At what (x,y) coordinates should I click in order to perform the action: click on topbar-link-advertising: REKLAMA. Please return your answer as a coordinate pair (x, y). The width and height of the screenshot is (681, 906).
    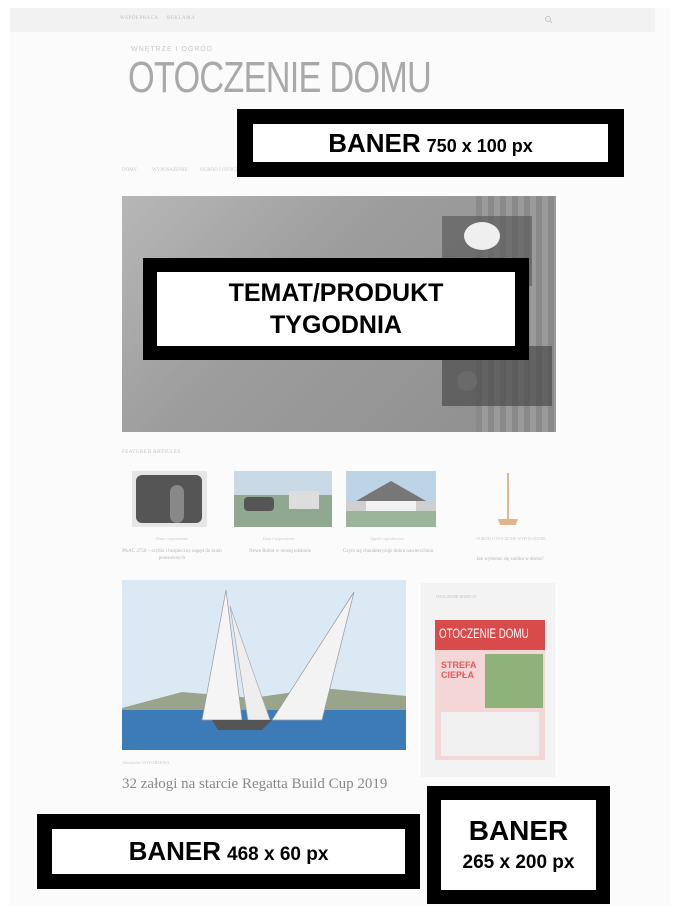
    Looking at the image, I should click on (181, 18).